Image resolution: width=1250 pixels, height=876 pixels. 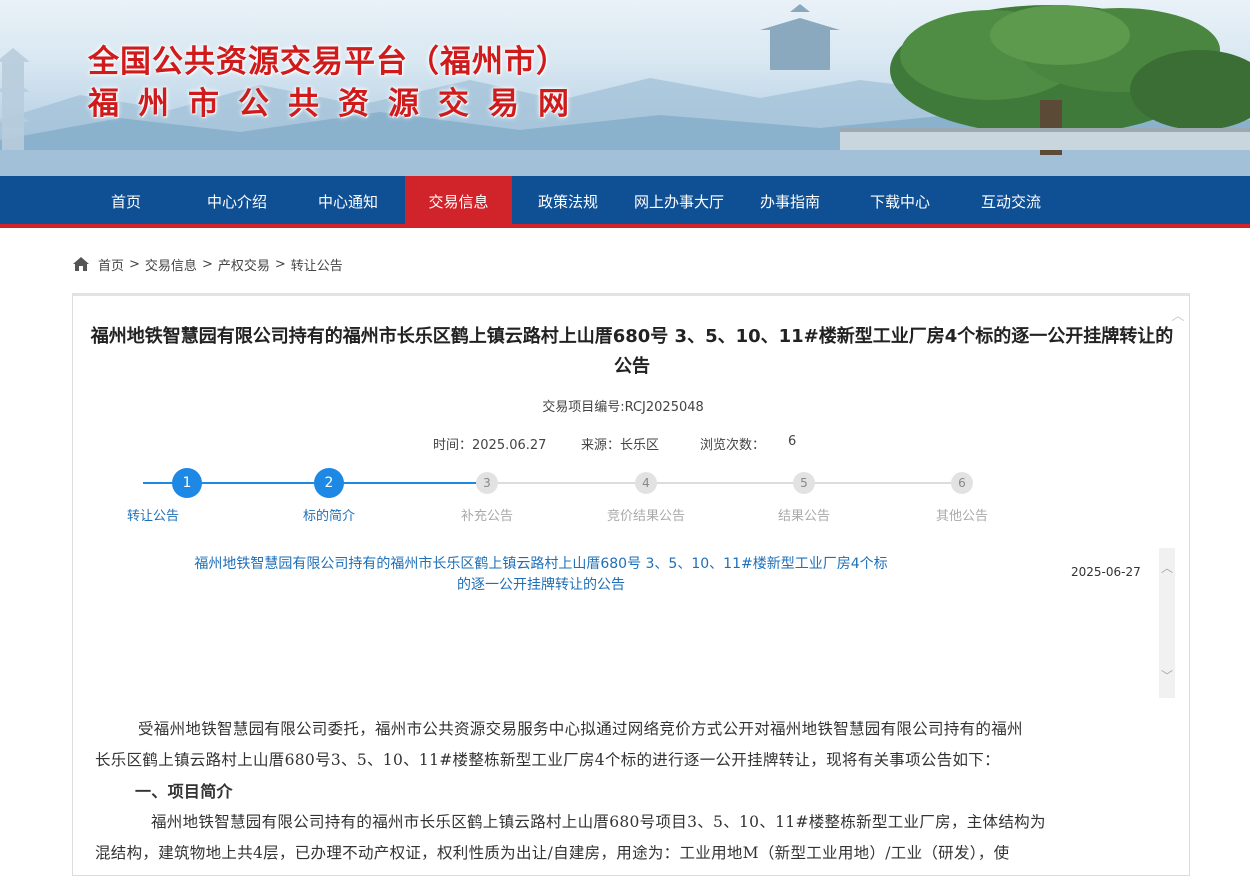 I want to click on breadcrumb-transfer-notice: 转让公告, so click(x=317, y=264).